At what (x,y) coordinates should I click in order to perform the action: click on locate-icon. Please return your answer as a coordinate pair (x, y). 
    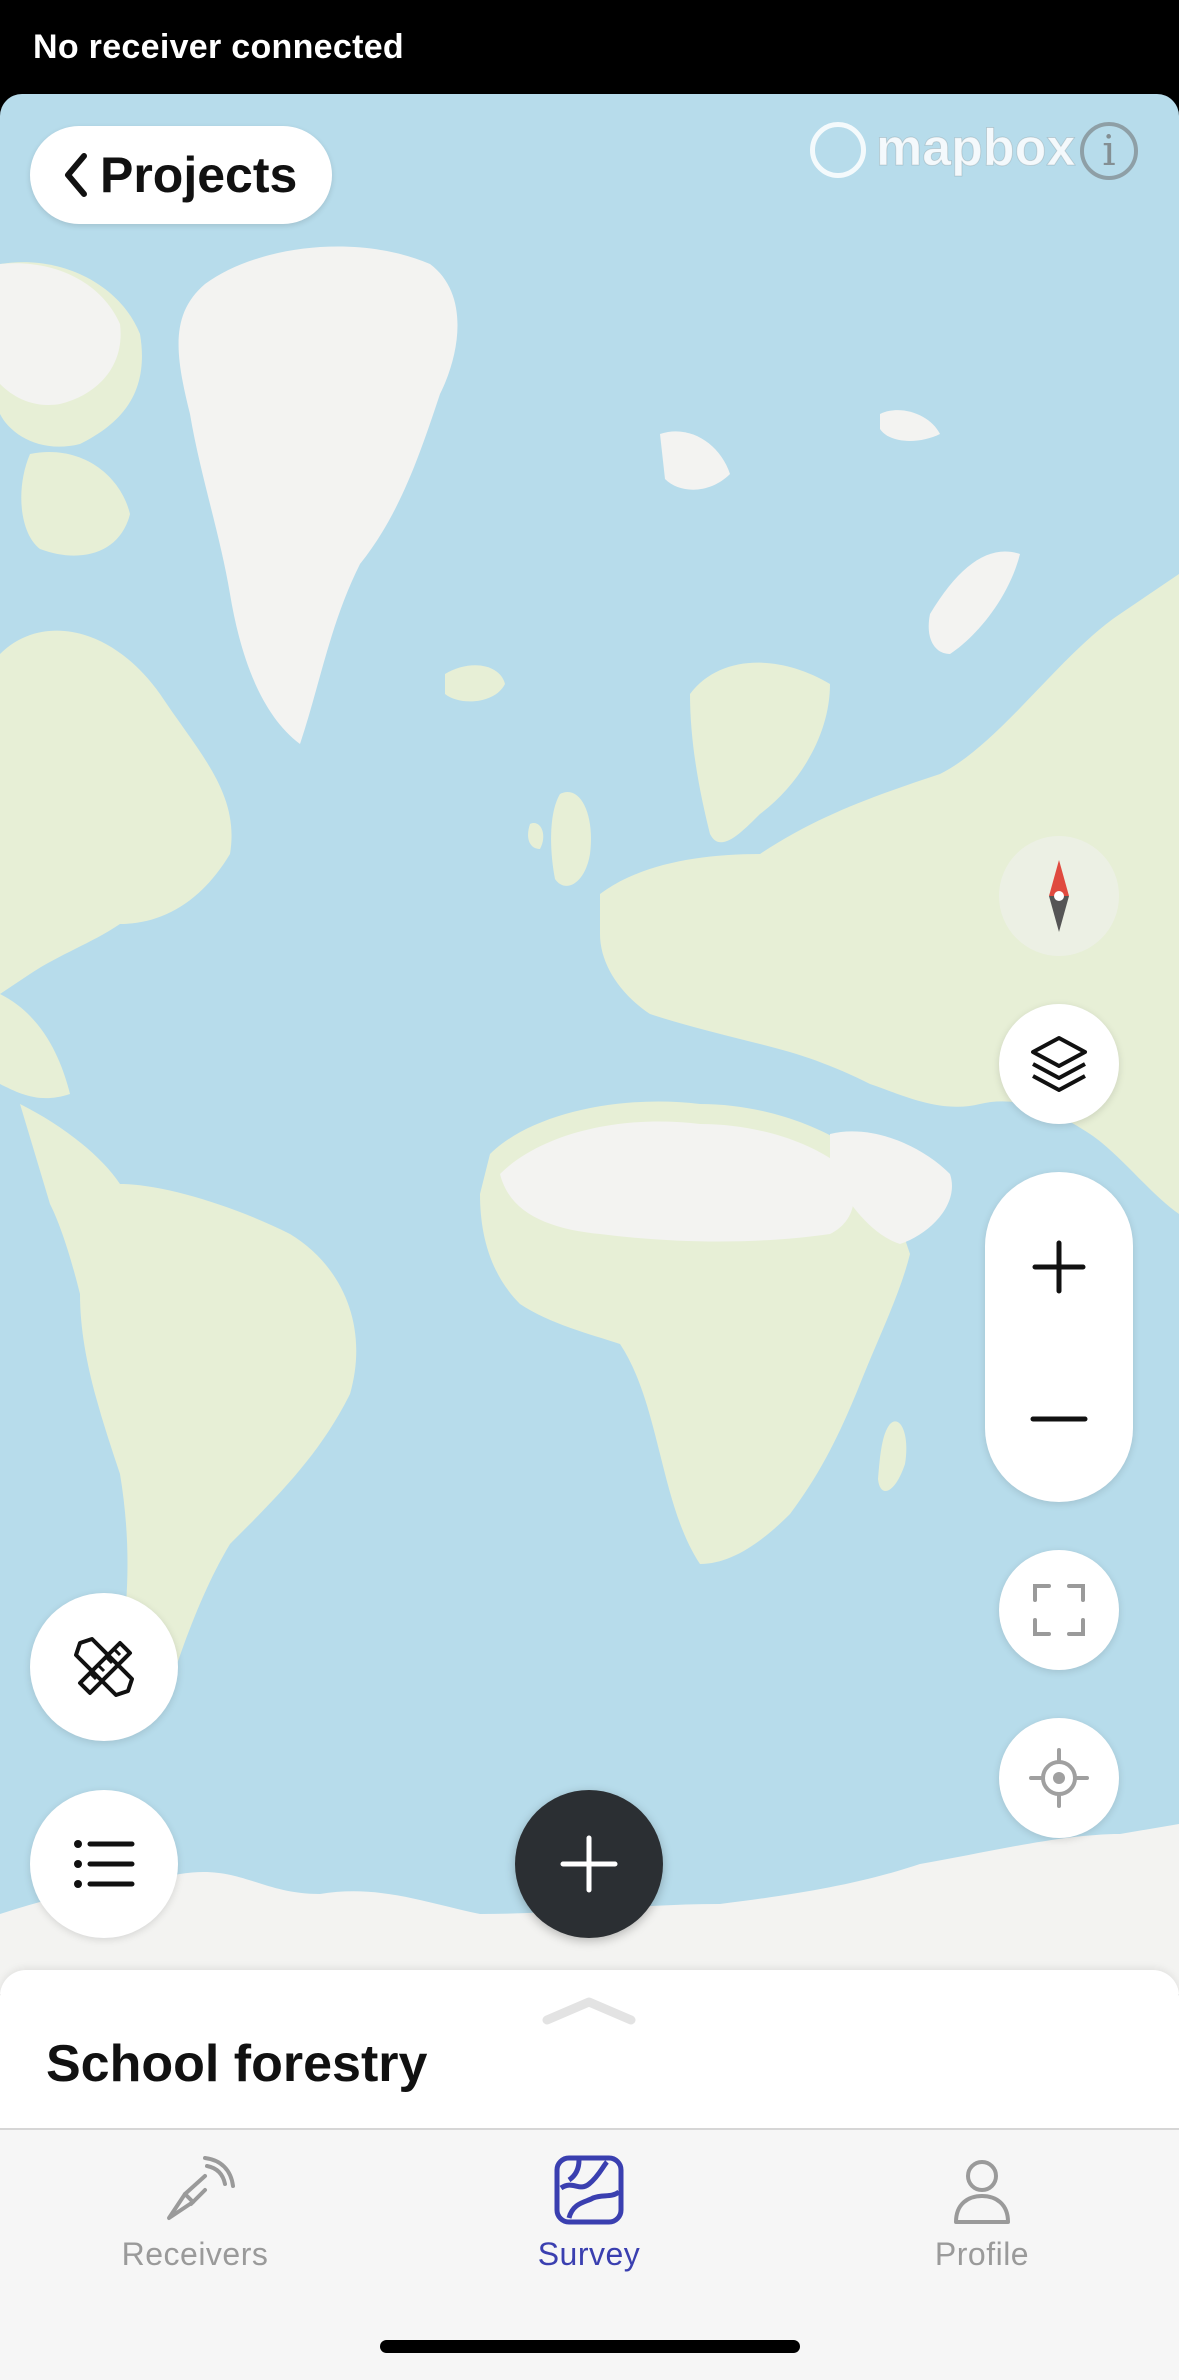
    Looking at the image, I should click on (1059, 1778).